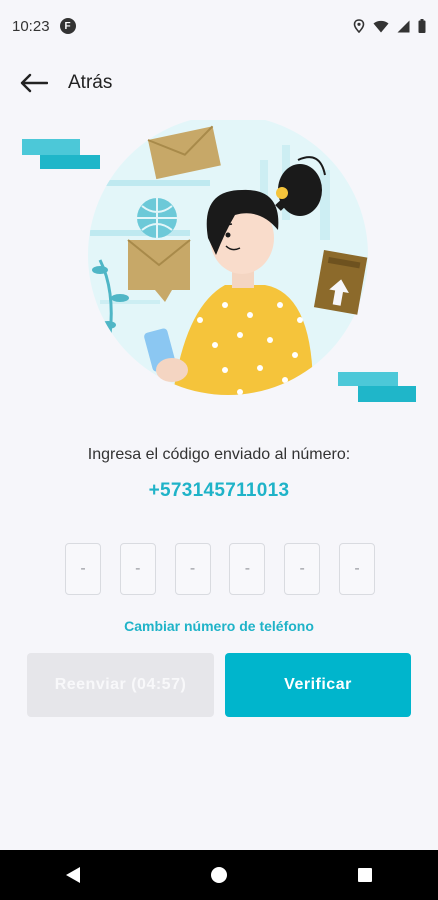 The image size is (438, 900). I want to click on arrow-left-icon, so click(34, 83).